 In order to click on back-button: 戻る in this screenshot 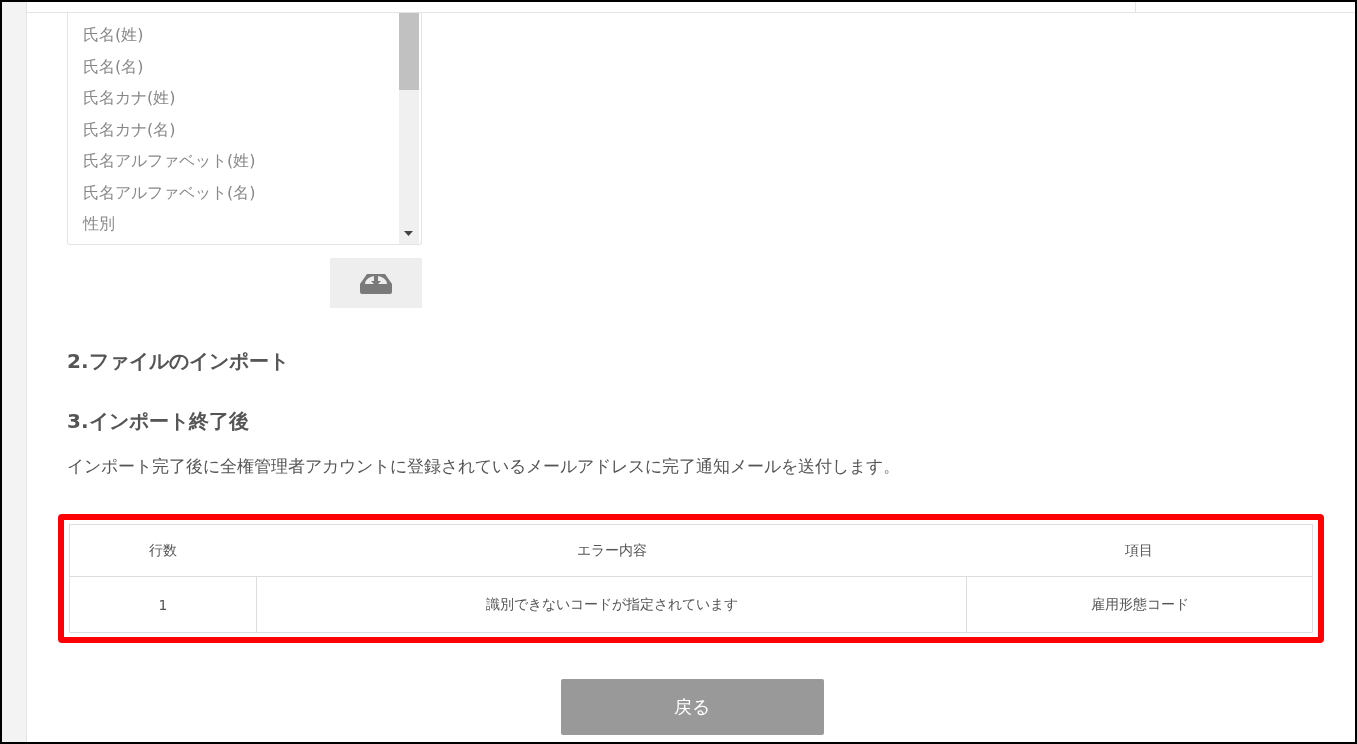, I will do `click(692, 707)`.